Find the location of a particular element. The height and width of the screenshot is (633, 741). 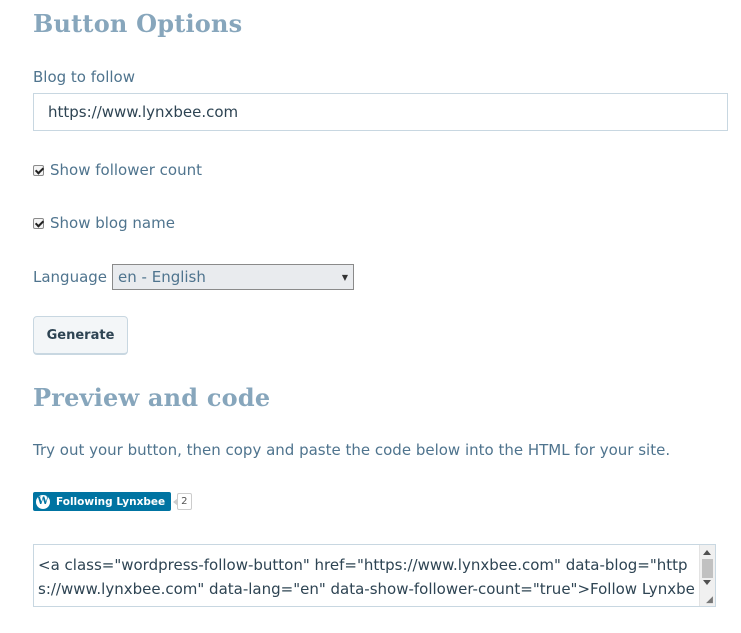

show-blog-name-option: Show blog name is located at coordinates (104, 223).